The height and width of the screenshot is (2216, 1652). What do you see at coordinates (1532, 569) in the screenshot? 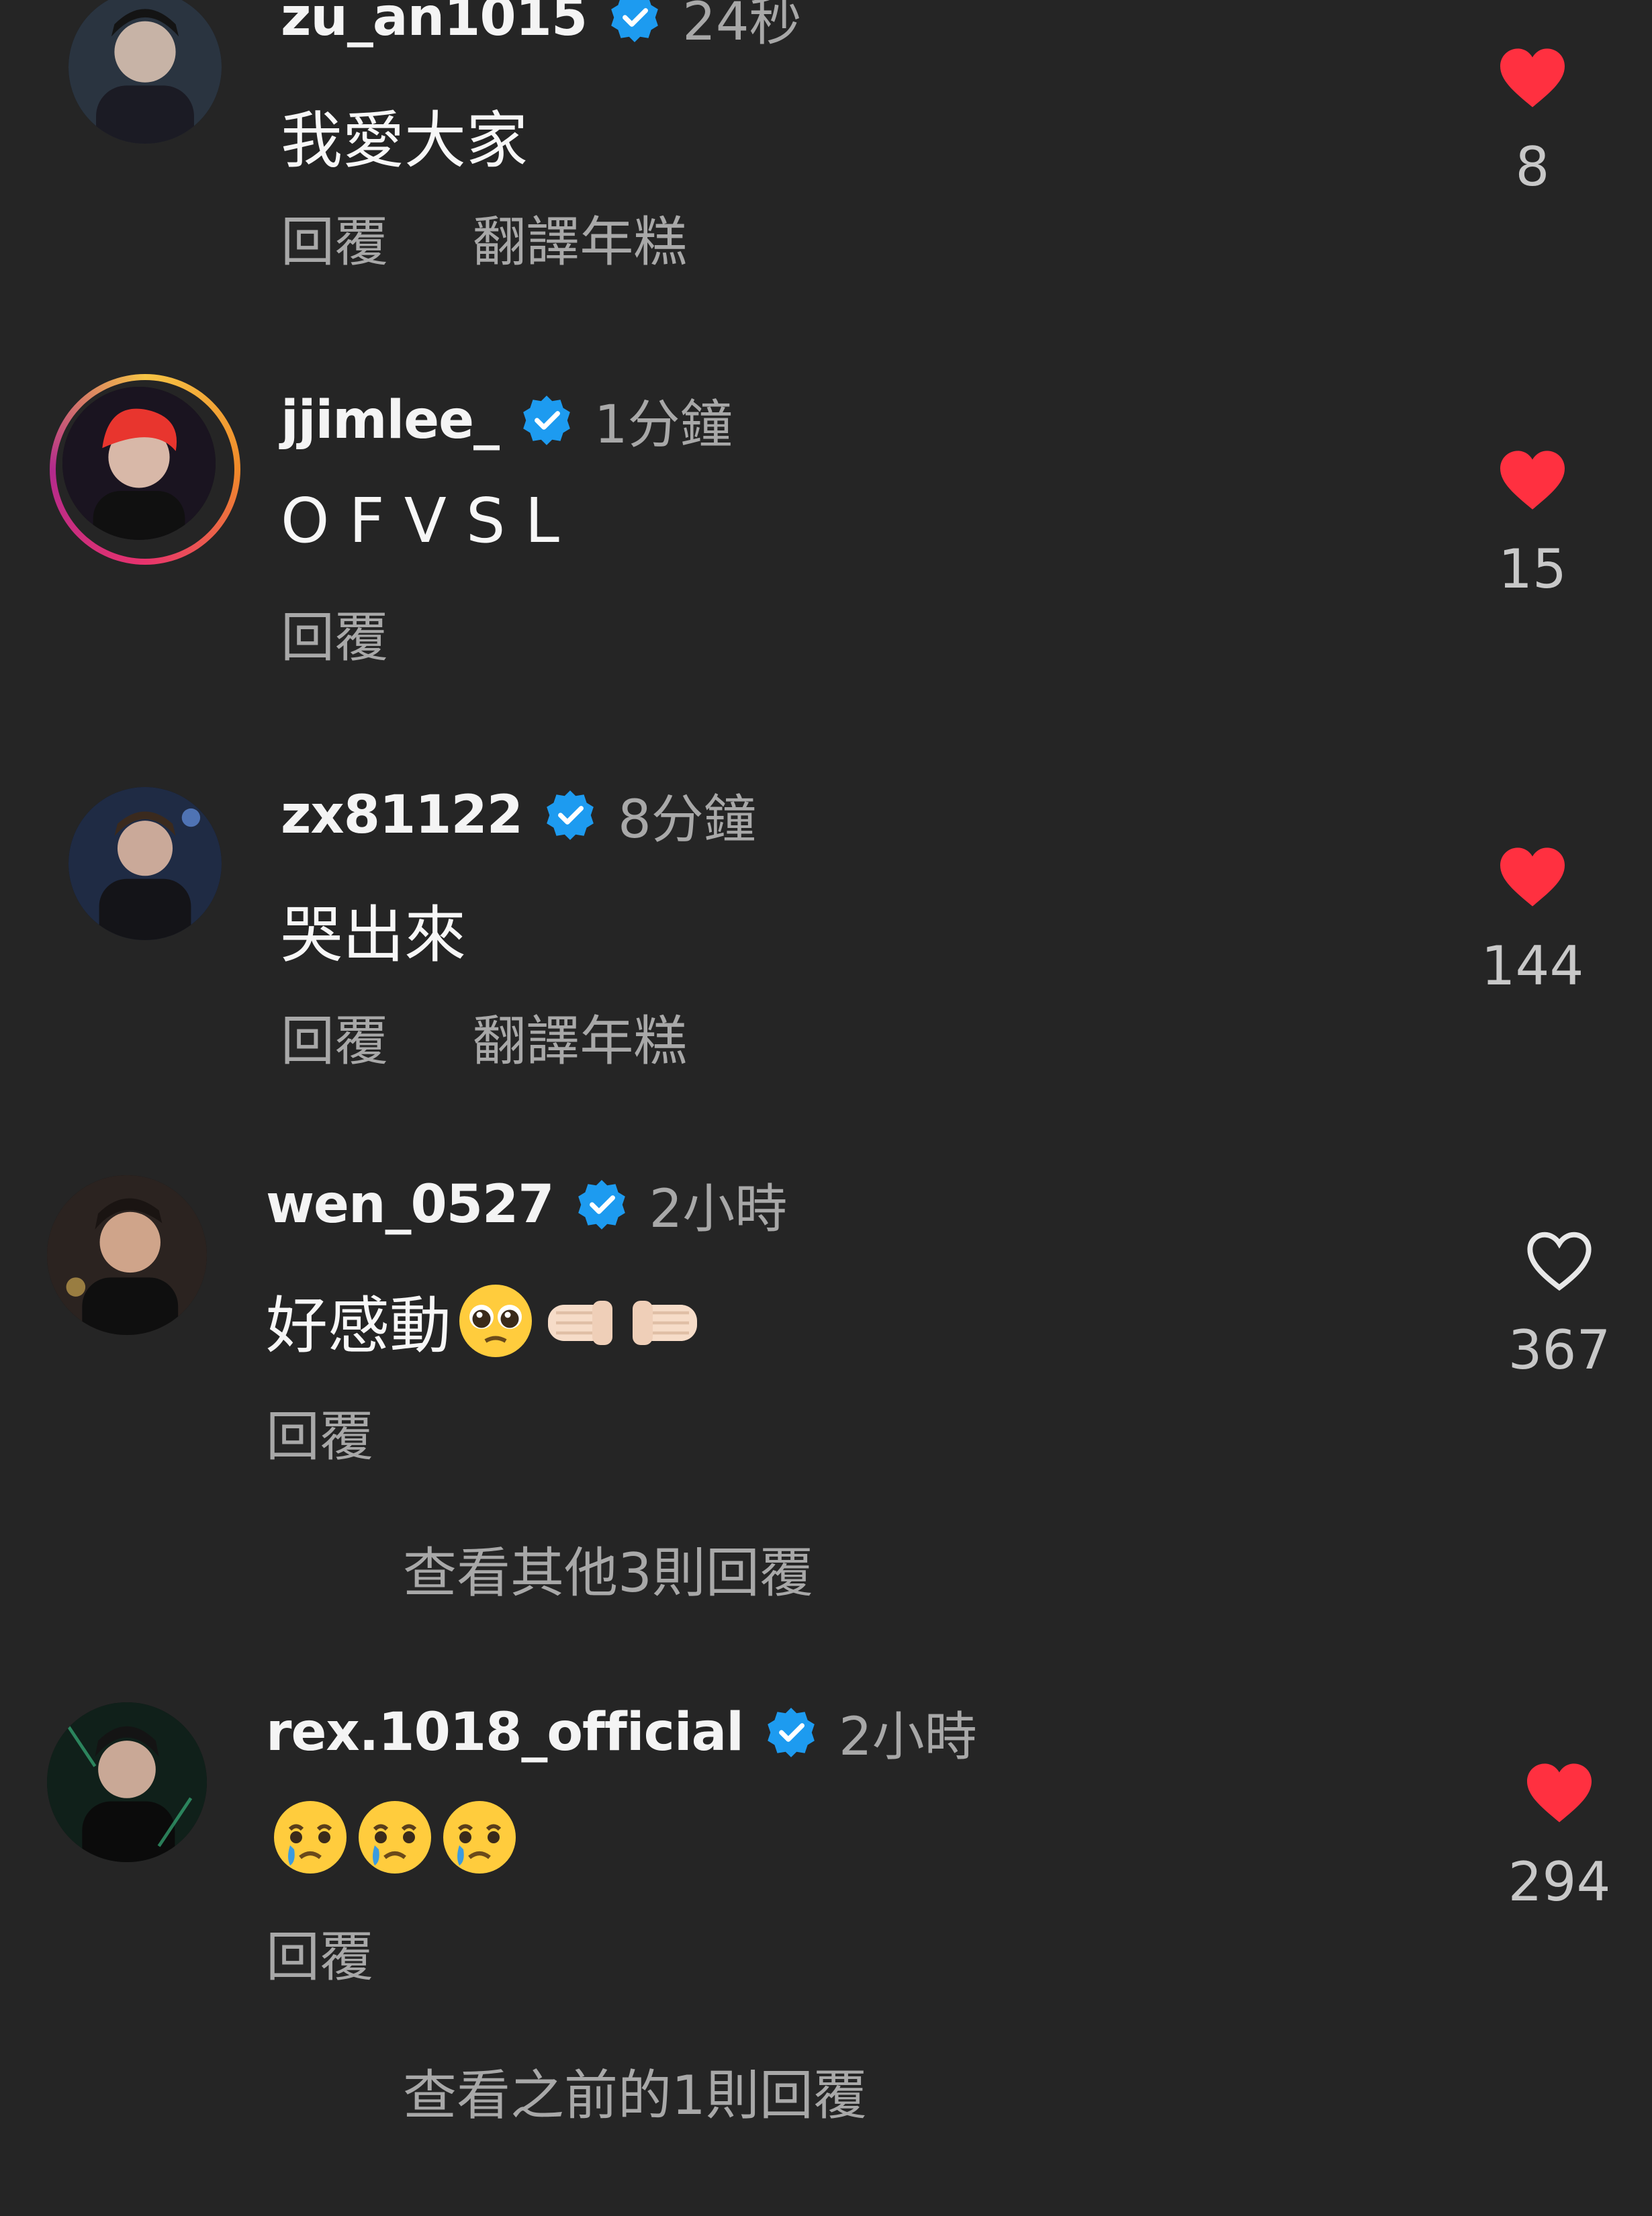
I see `like-count: 15` at bounding box center [1532, 569].